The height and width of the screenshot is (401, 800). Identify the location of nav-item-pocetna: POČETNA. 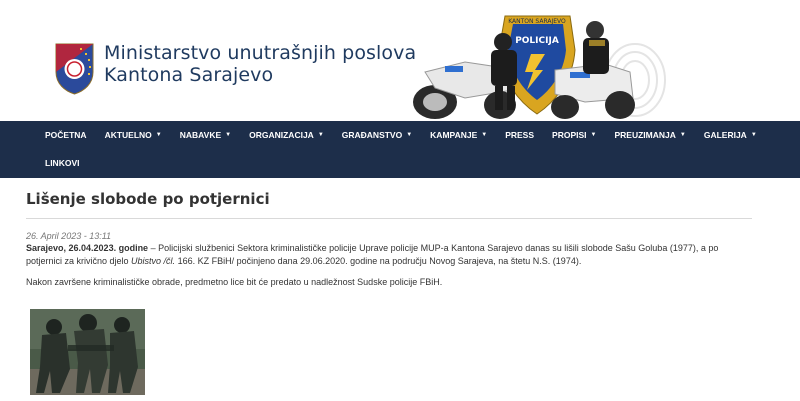
(48, 135).